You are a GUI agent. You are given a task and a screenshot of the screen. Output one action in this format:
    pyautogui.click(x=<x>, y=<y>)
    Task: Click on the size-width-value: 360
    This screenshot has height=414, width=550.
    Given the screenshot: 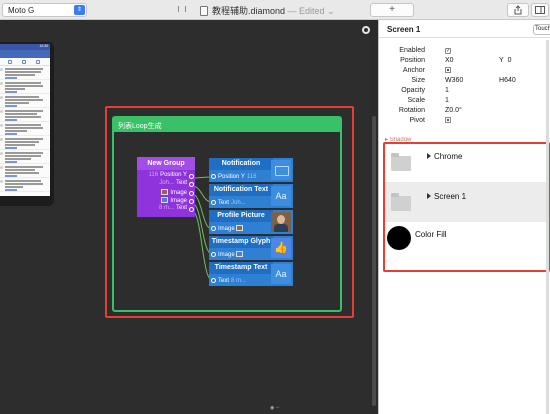 What is the action you would take?
    pyautogui.click(x=457, y=80)
    